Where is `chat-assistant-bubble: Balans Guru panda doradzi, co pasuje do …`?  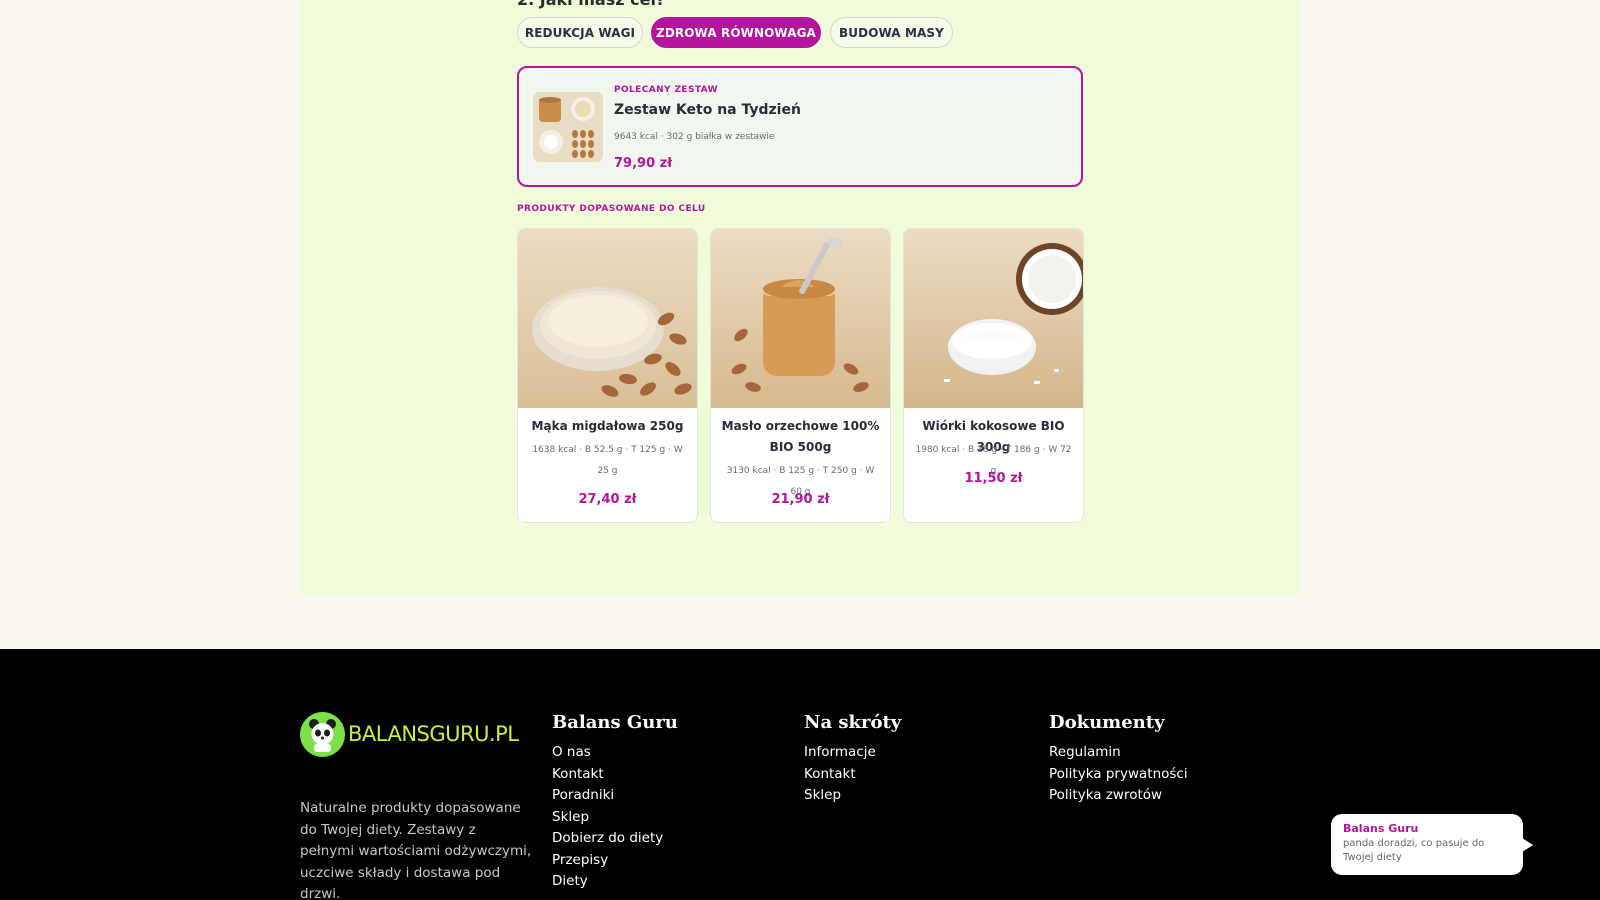 chat-assistant-bubble: Balans Guru panda doradzi, co pasuje do … is located at coordinates (1432, 844).